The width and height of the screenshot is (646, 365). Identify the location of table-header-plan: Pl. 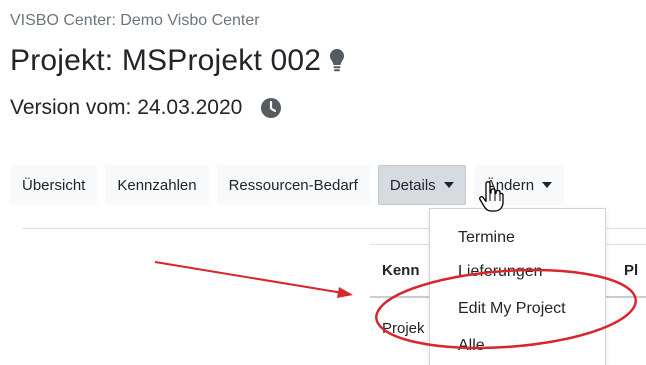
(631, 270).